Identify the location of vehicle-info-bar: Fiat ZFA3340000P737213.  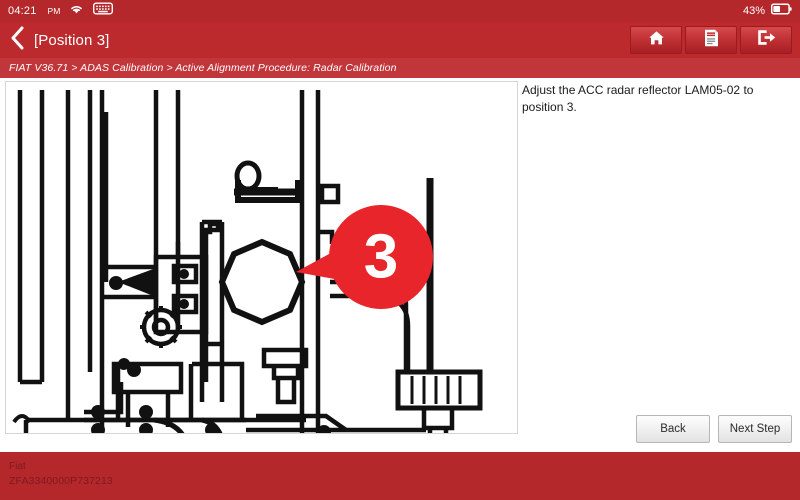
(400, 476).